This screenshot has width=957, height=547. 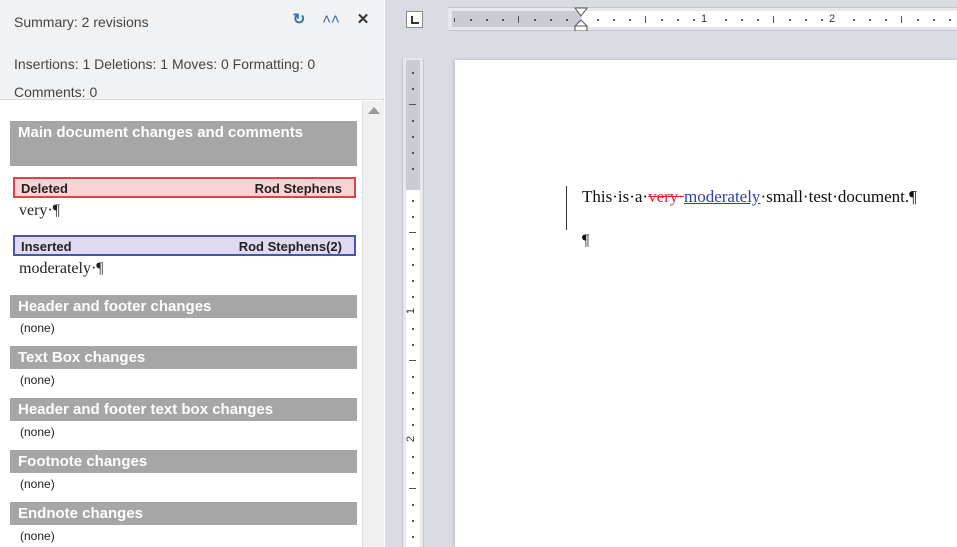 What do you see at coordinates (838, 196) in the screenshot?
I see `document-text: ·small·test·document.¶` at bounding box center [838, 196].